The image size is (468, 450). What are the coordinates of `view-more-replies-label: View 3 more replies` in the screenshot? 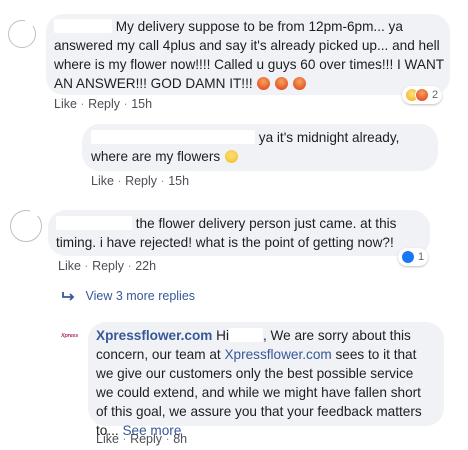 It's located at (140, 296).